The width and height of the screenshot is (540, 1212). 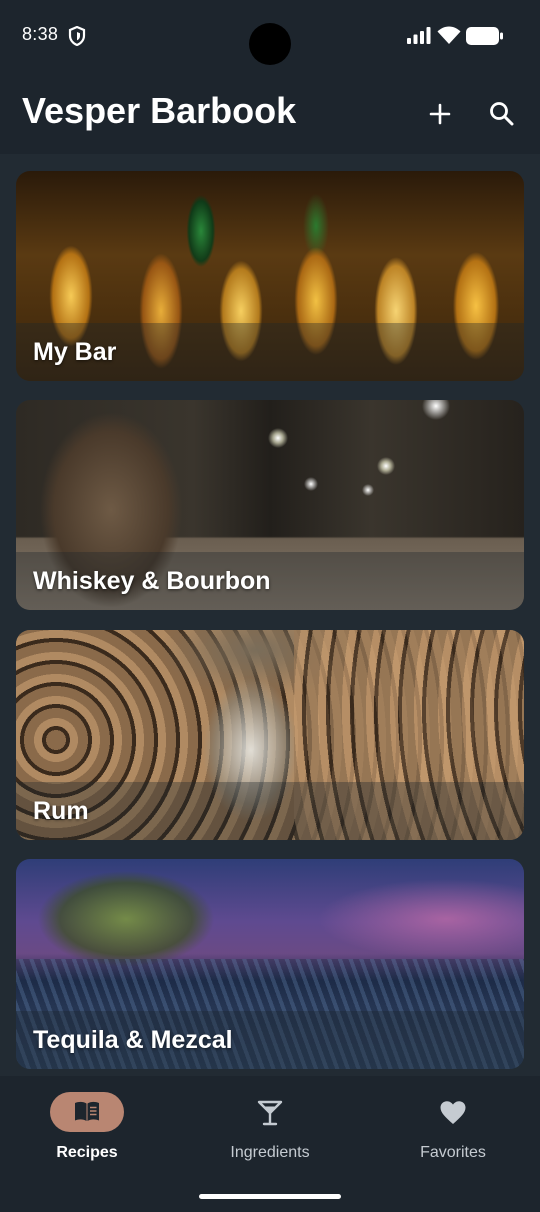 What do you see at coordinates (75, 352) in the screenshot?
I see `category-title: My Bar` at bounding box center [75, 352].